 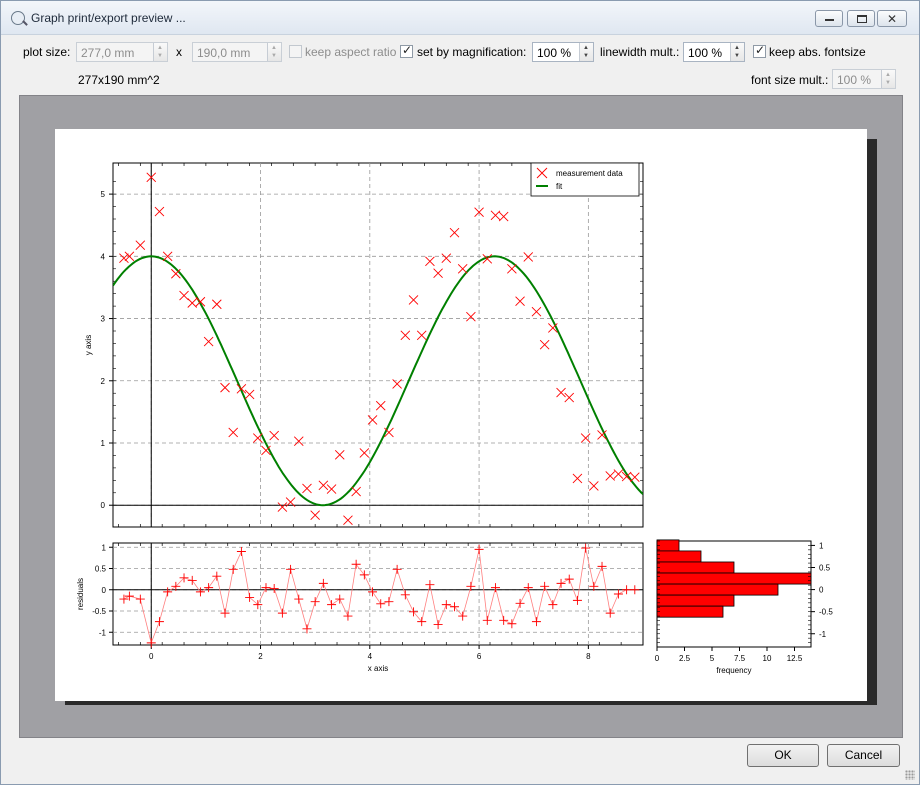 What do you see at coordinates (103, 505) in the screenshot?
I see `main-y-tick-label: 0` at bounding box center [103, 505].